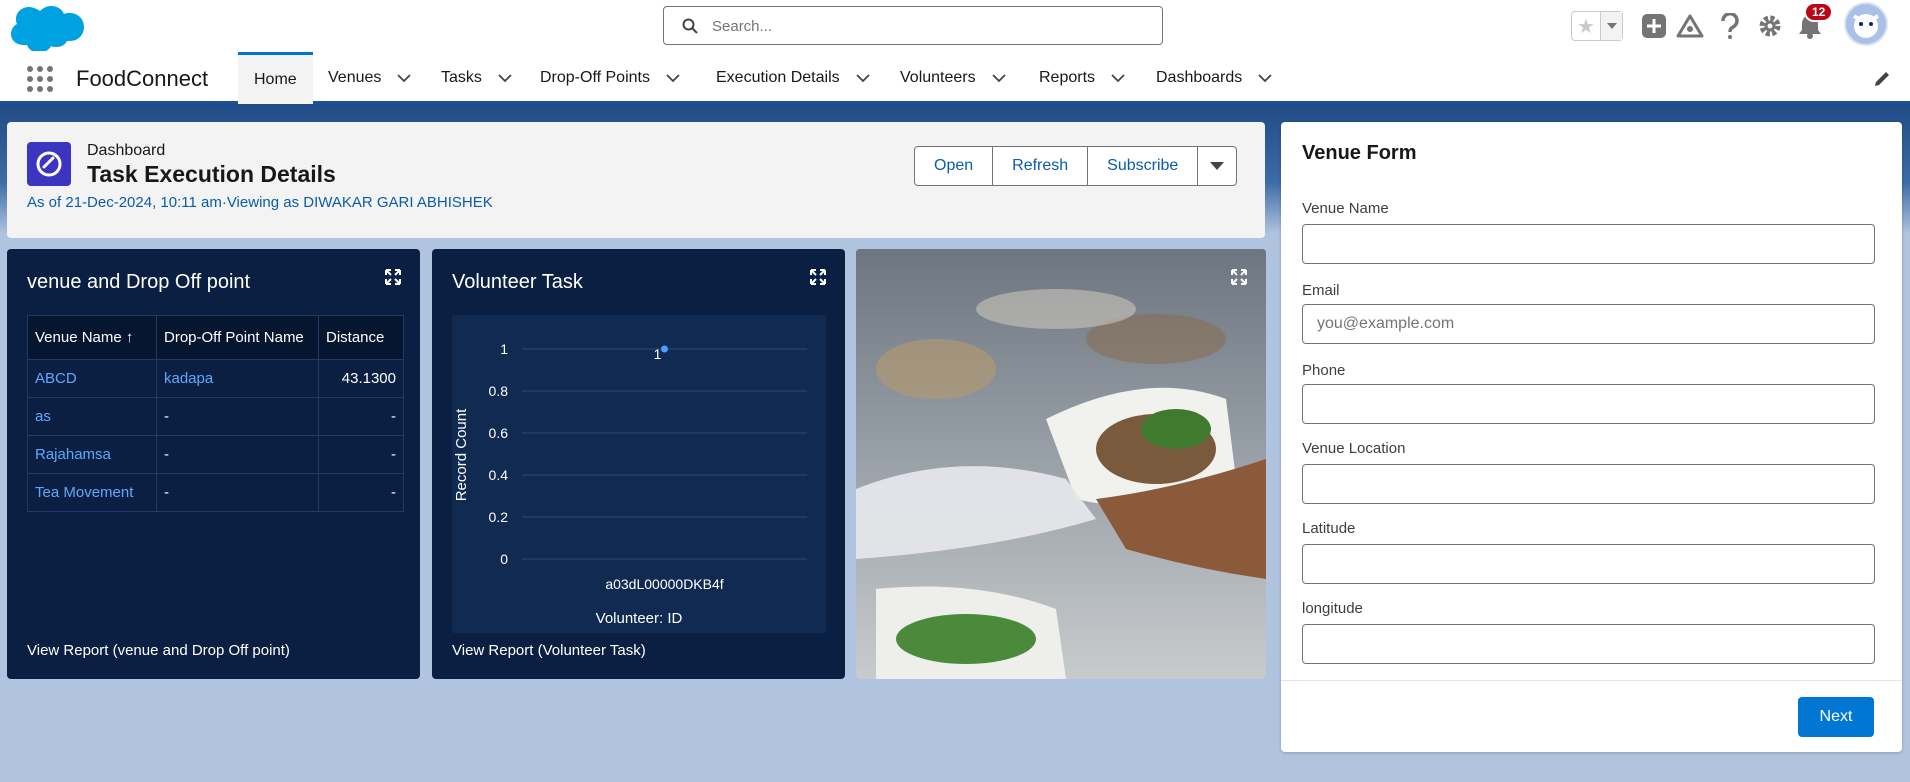 The width and height of the screenshot is (1910, 782). What do you see at coordinates (595, 77) in the screenshot?
I see `nav-tab-label: Drop-Off Points` at bounding box center [595, 77].